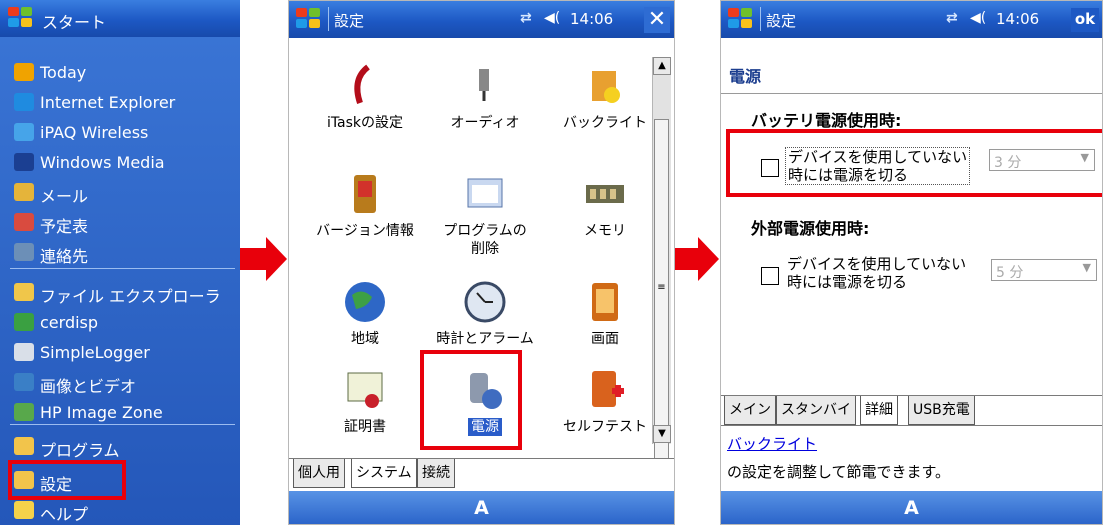 This screenshot has width=1103, height=525. I want to click on region-icon, so click(365, 302).